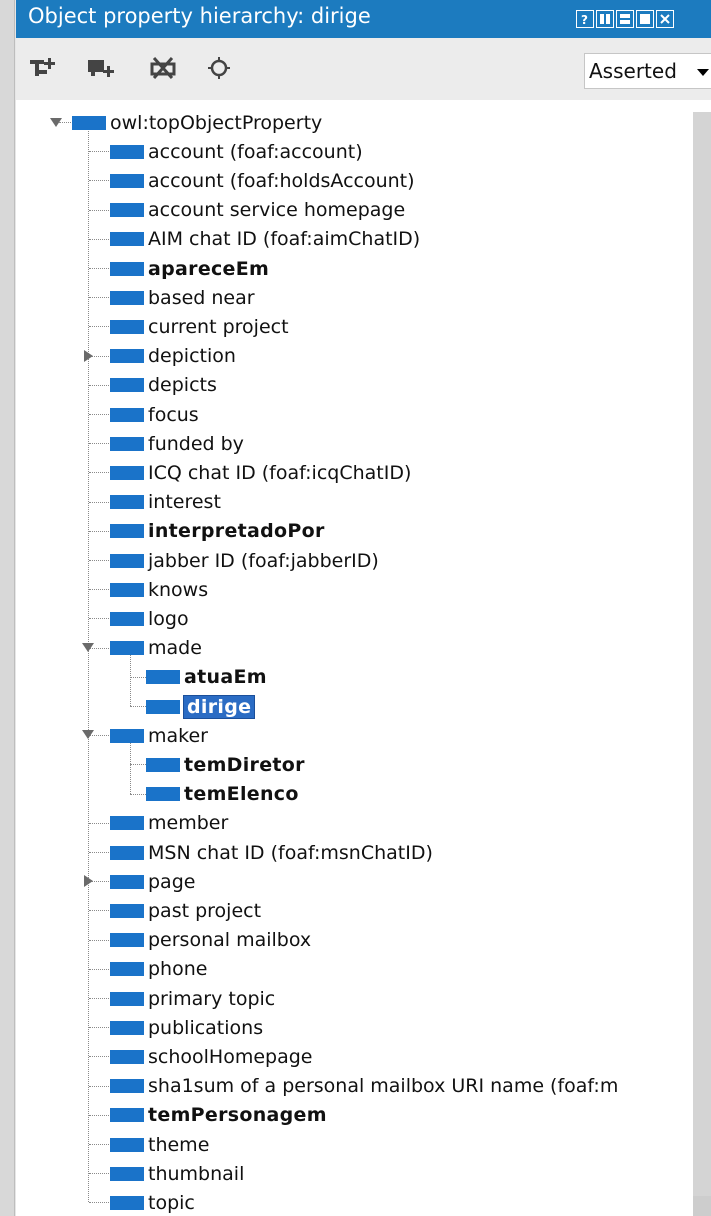 The width and height of the screenshot is (711, 1216). I want to click on tree-item-label: dirige, so click(219, 706).